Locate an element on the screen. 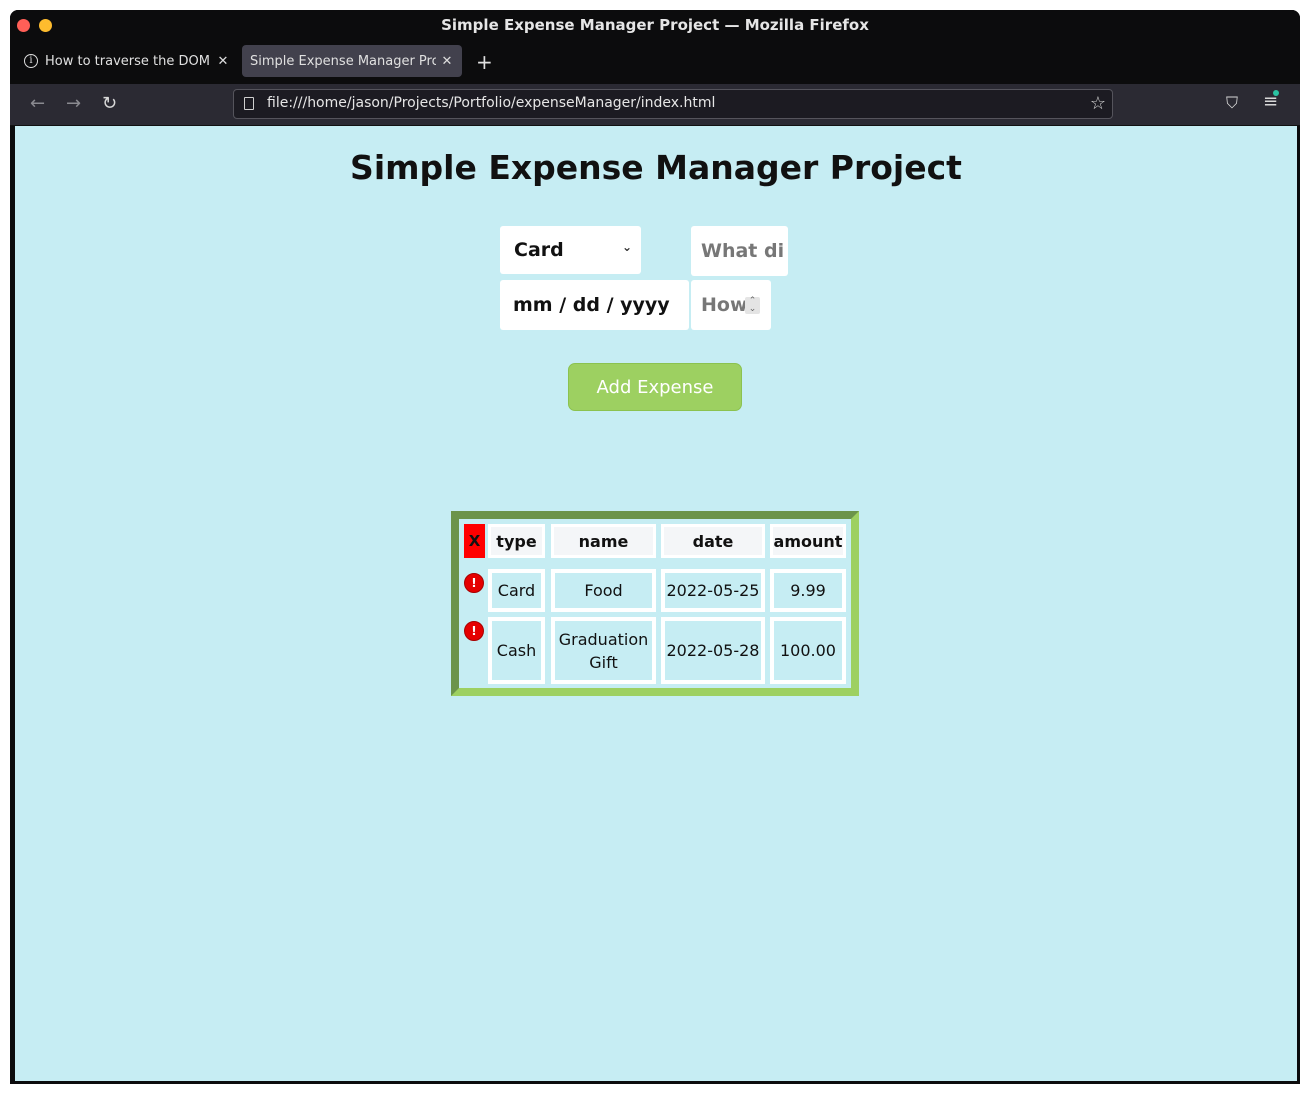 The height and width of the screenshot is (1095, 1310). tab-label: Simple Expense Manager Project is located at coordinates (343, 61).